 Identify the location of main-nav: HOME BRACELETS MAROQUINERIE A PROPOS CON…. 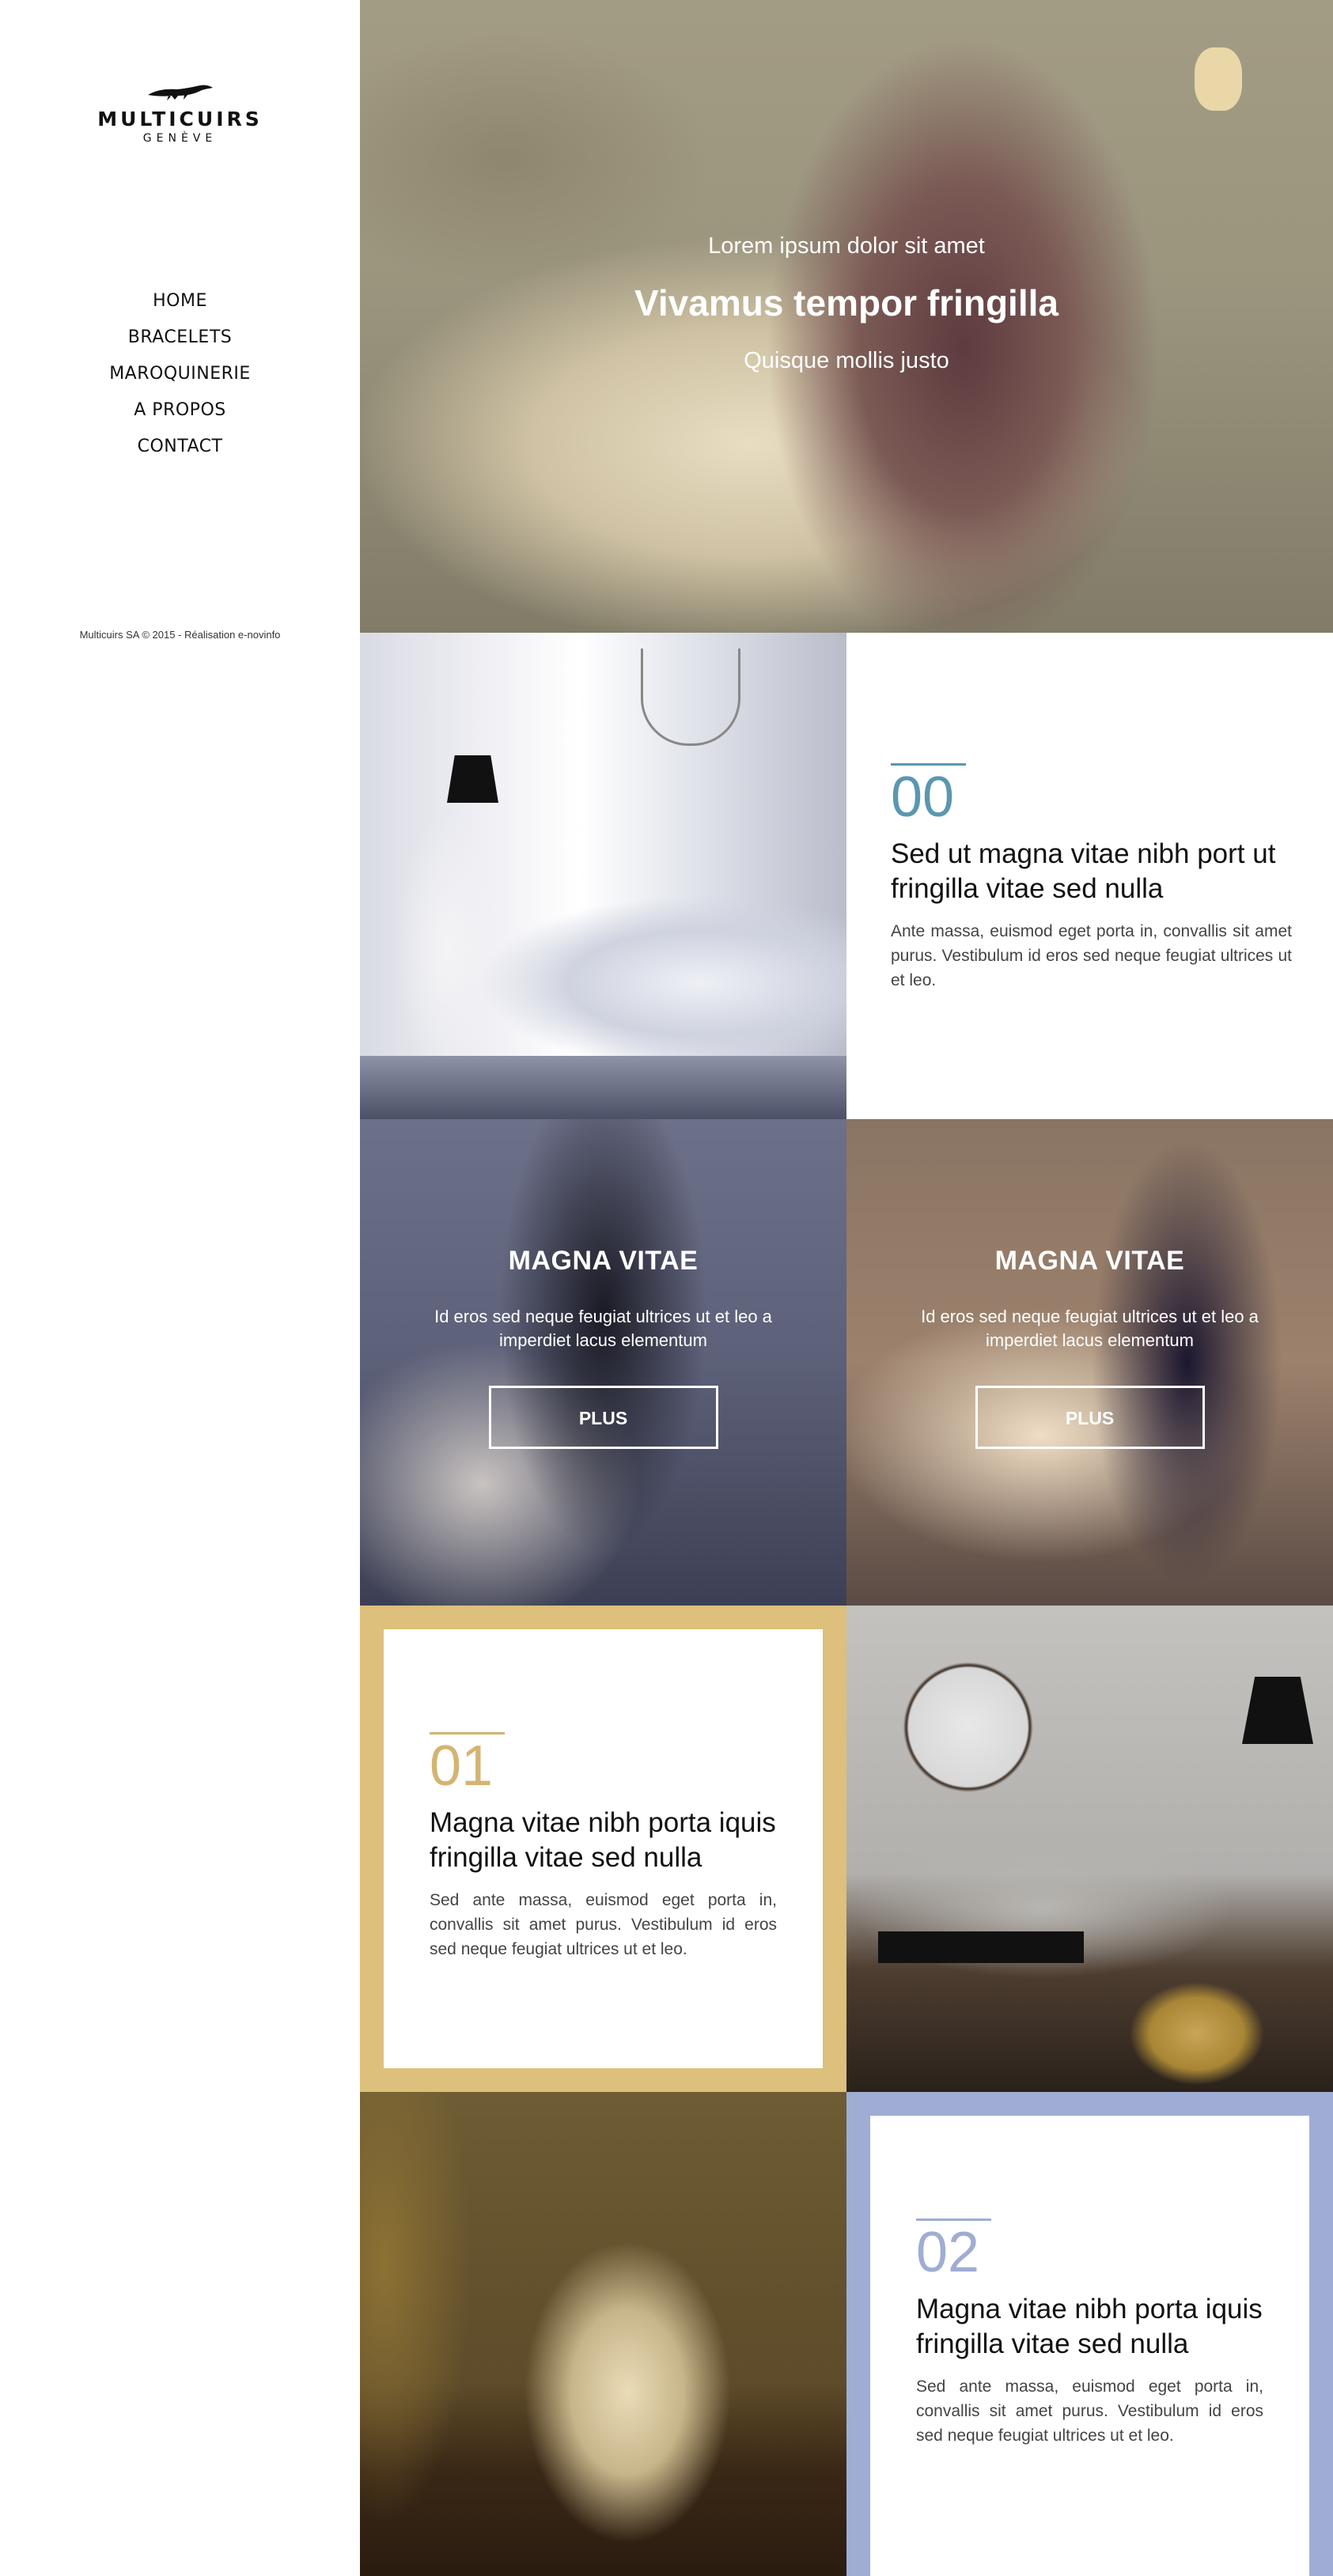
(180, 374).